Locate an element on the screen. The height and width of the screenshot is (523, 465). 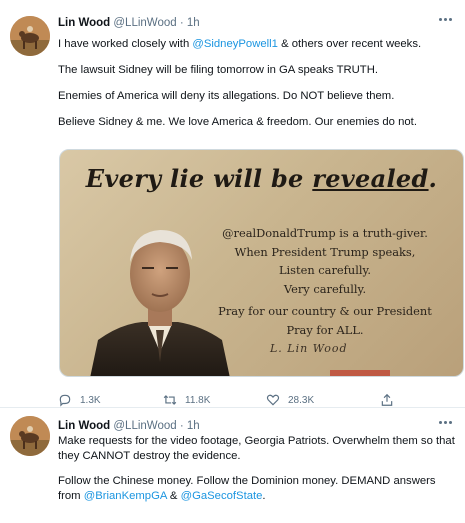
image-title-text: Every lie will be is located at coordinates (199, 178).